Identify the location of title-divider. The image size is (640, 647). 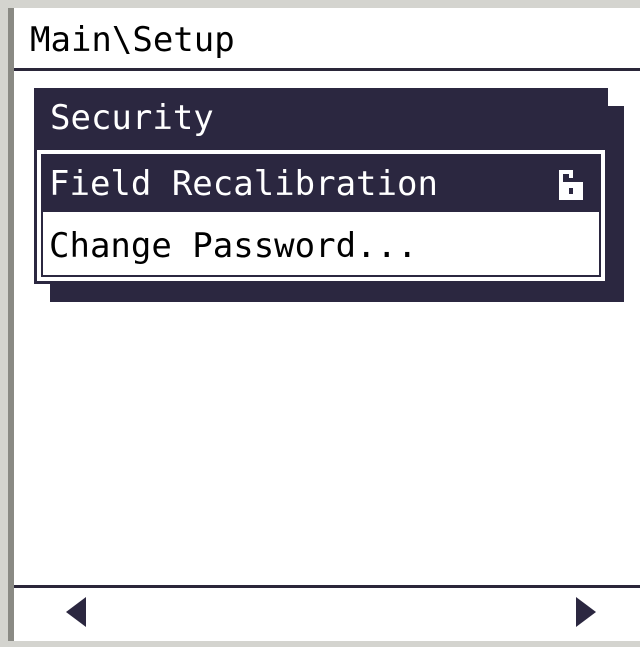
(327, 69).